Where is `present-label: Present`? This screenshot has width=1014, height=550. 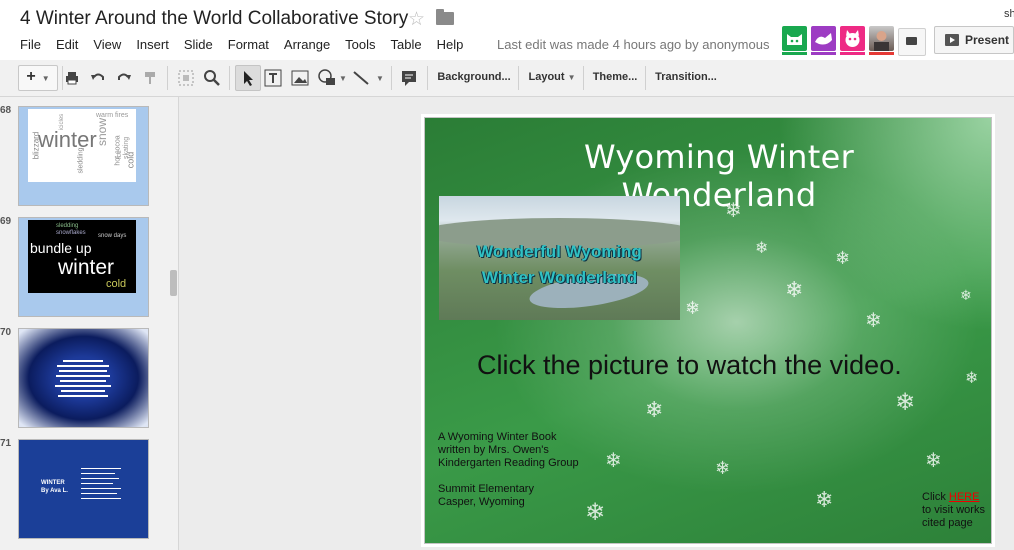 present-label: Present is located at coordinates (987, 40).